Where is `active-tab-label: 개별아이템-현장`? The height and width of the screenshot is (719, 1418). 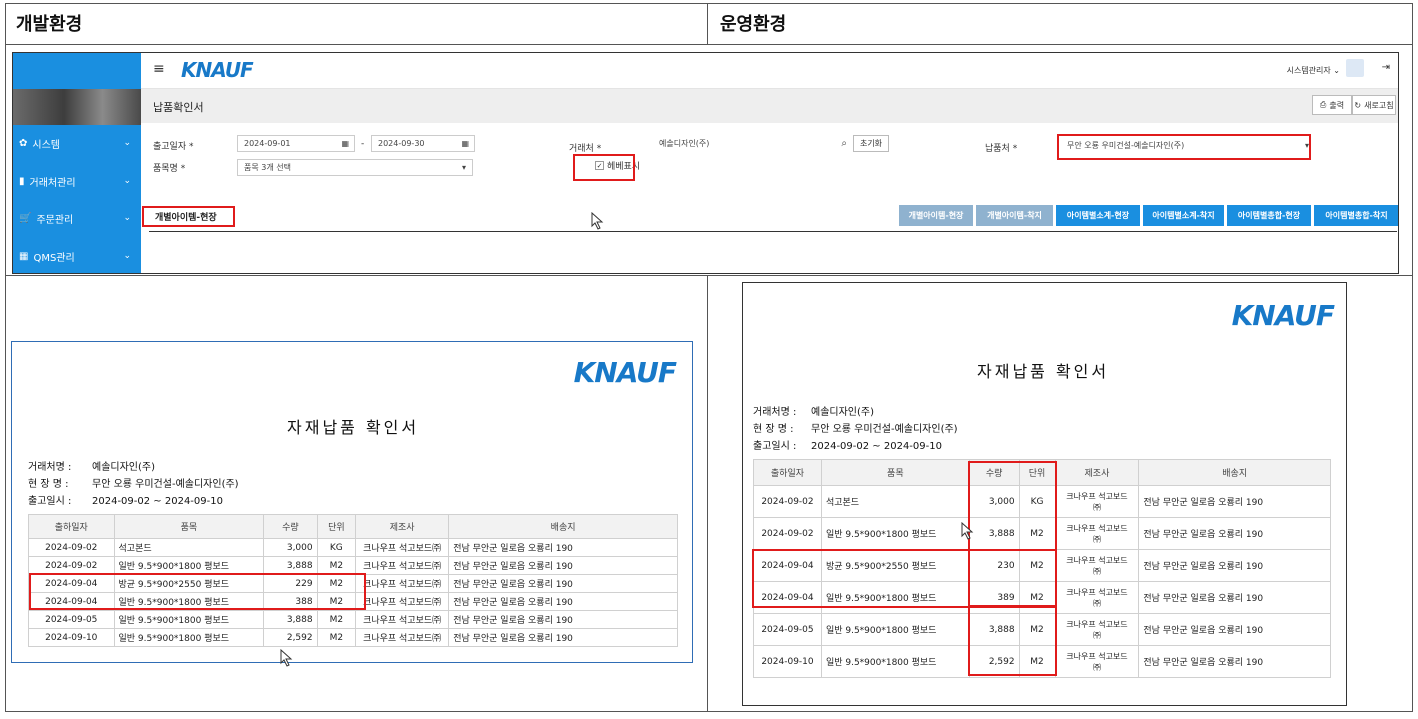 active-tab-label: 개별아이템-현장 is located at coordinates (186, 216).